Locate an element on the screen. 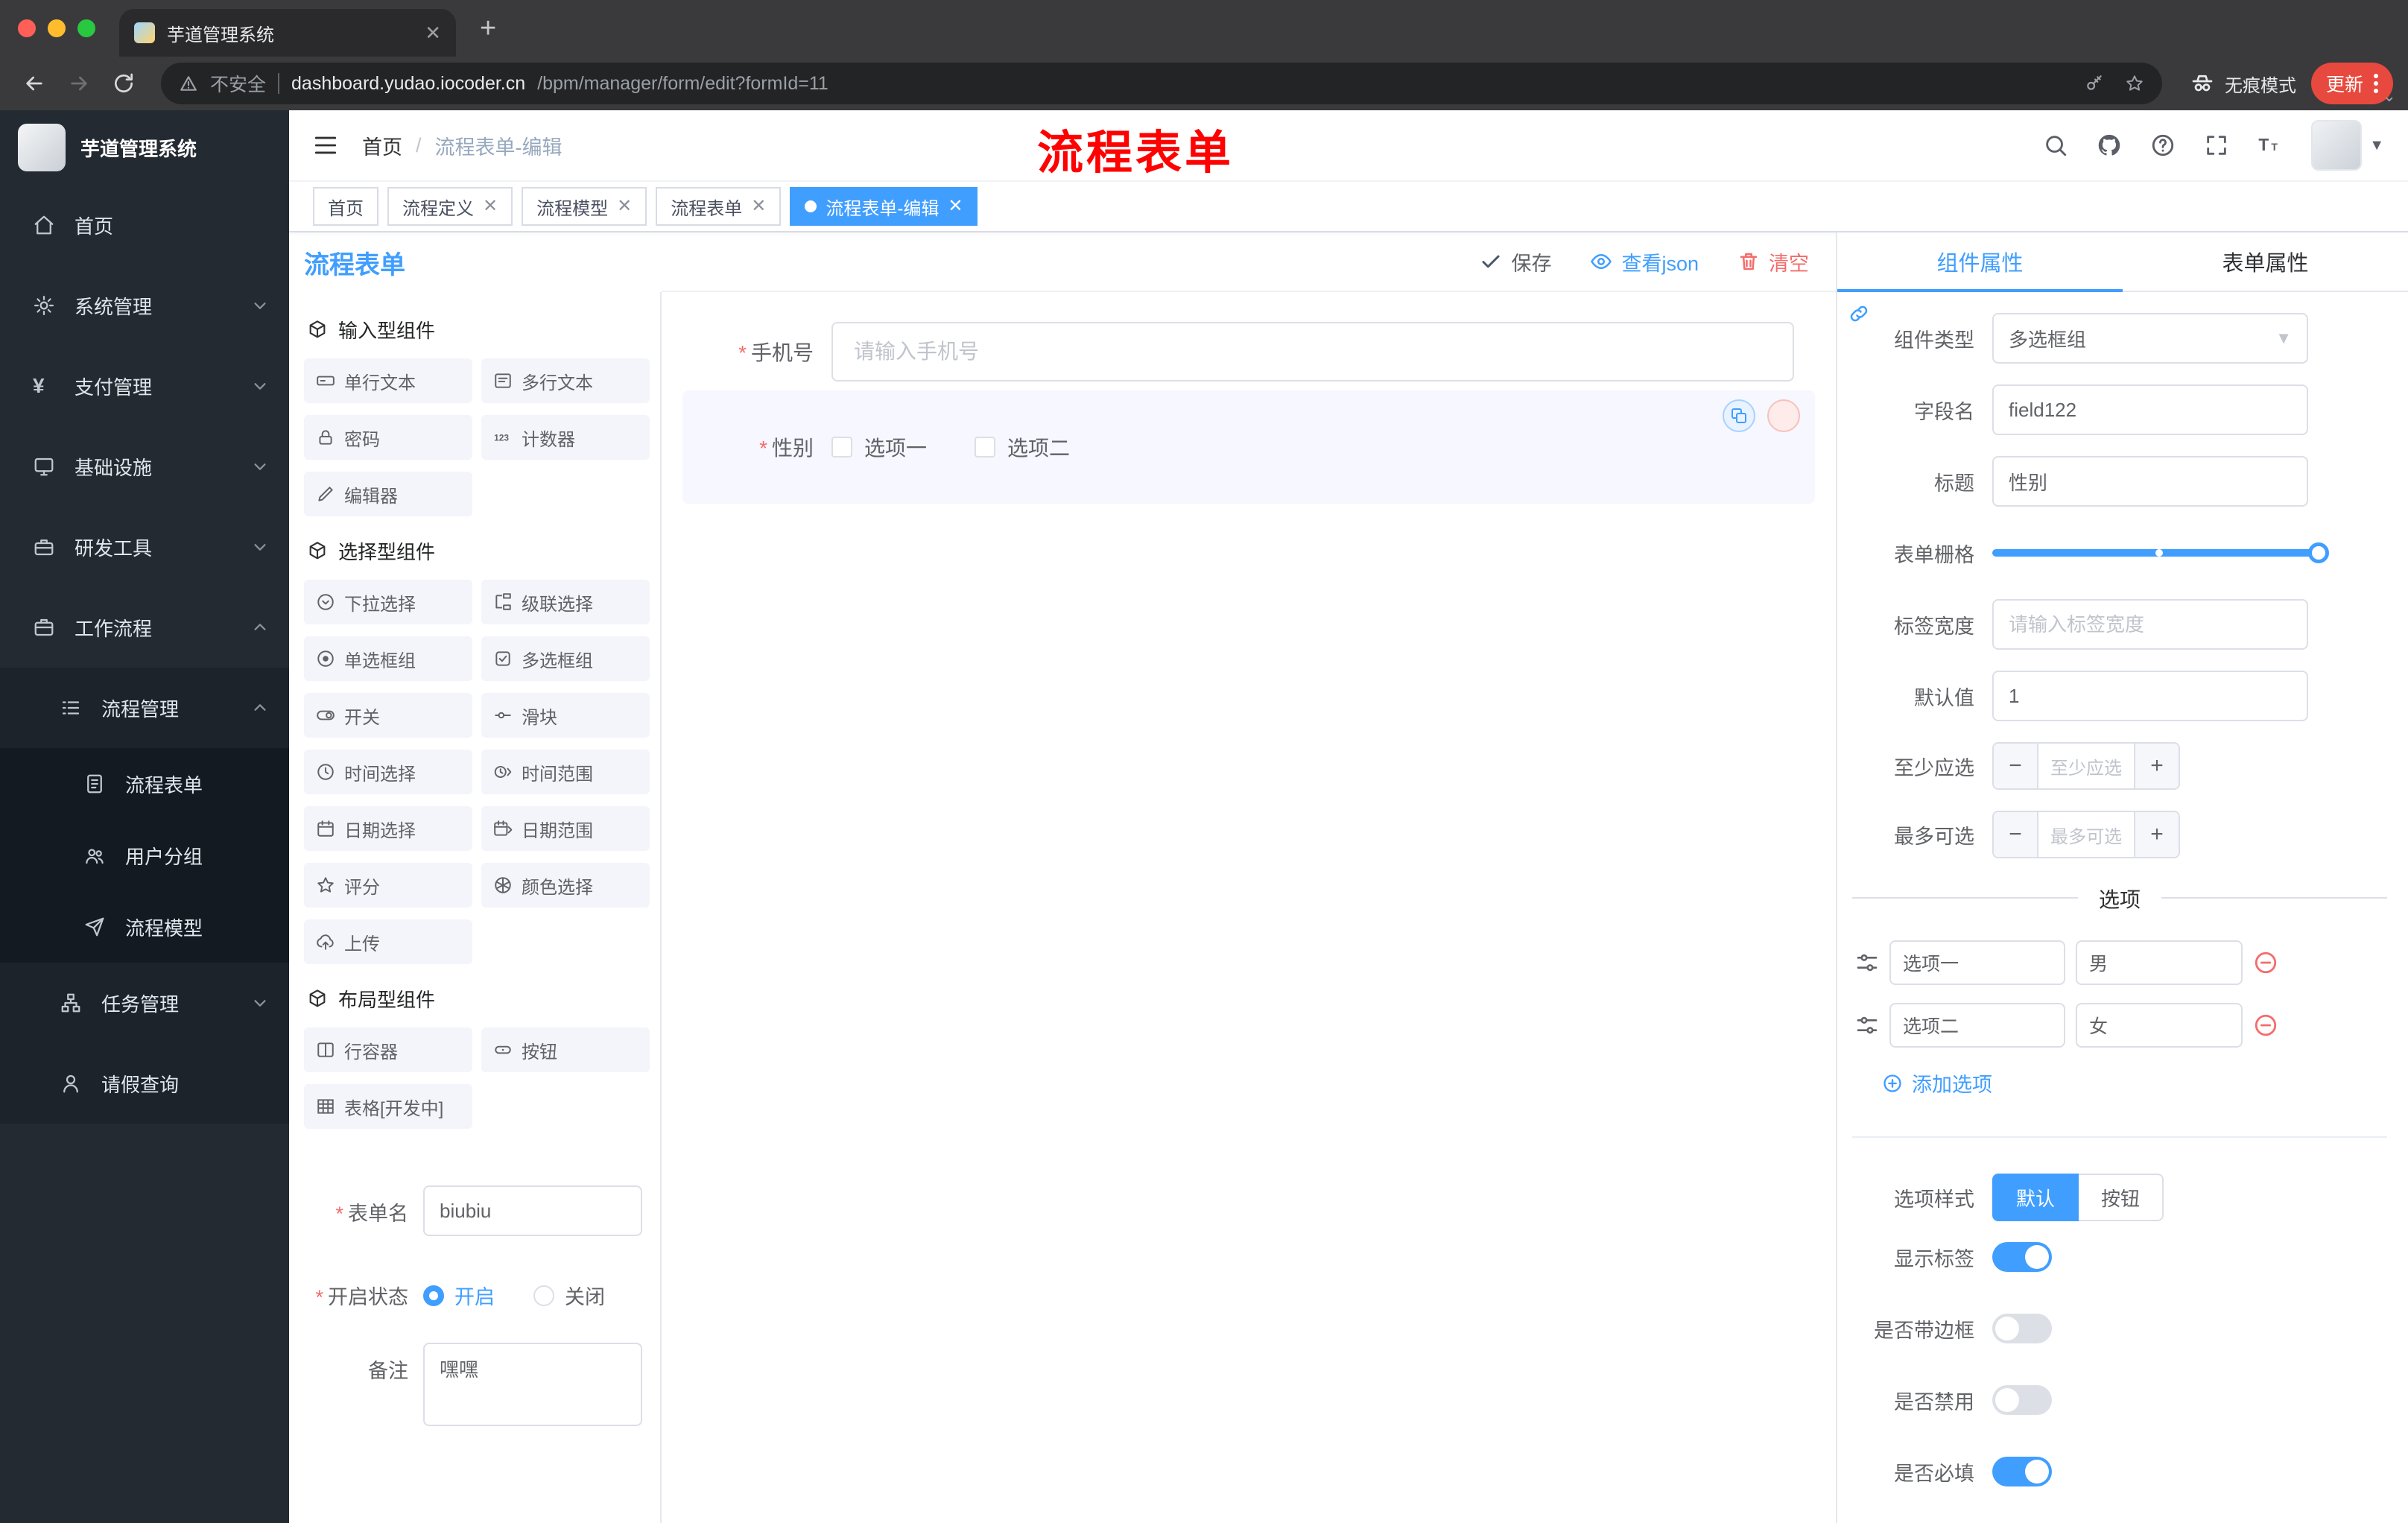 This screenshot has height=1523, width=2408. search-icon is located at coordinates (2055, 145).